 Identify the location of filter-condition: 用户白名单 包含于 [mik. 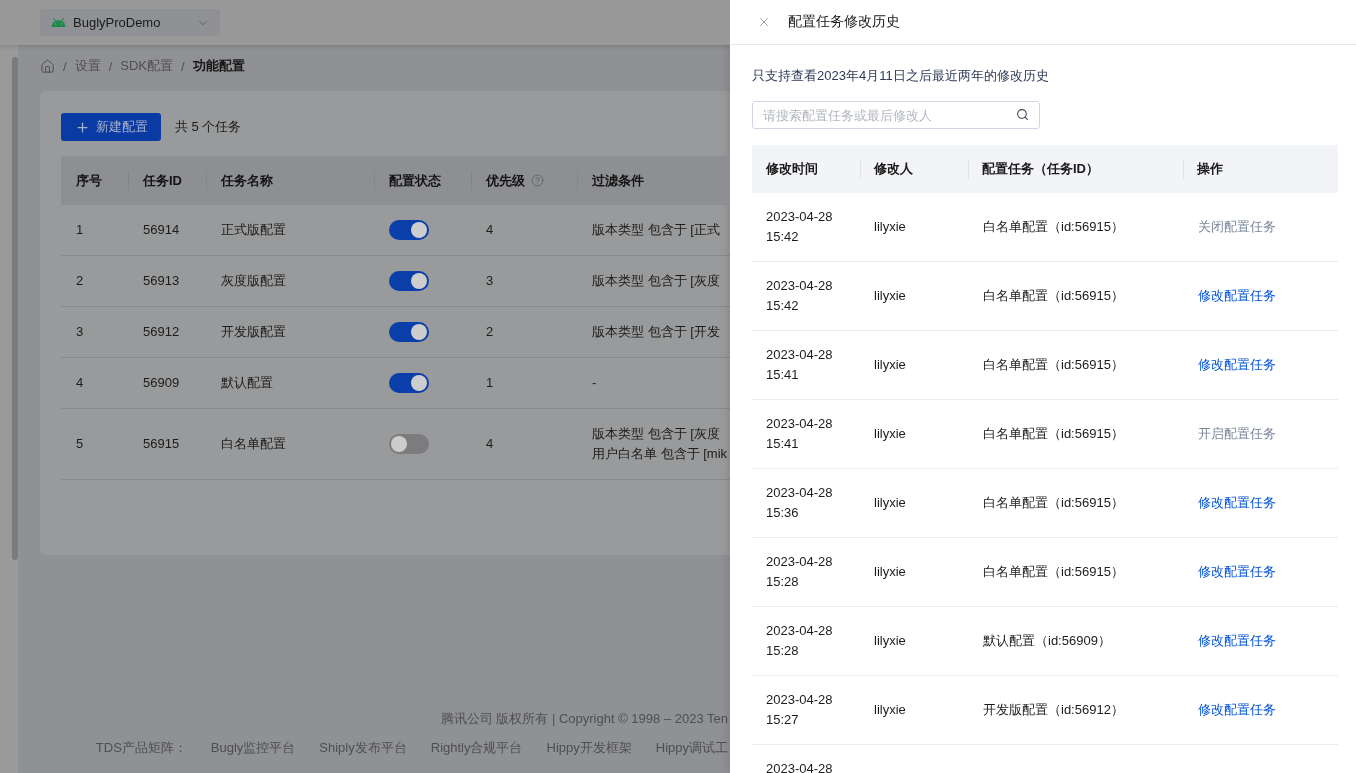
(660, 454).